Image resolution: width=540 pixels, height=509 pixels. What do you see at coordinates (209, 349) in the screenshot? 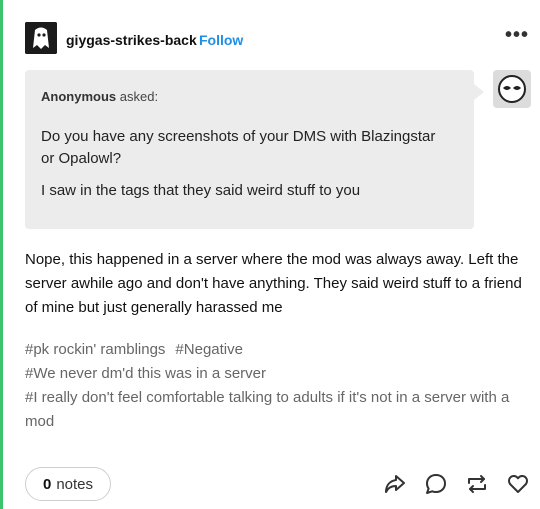
I see `tag-link: #Negative` at bounding box center [209, 349].